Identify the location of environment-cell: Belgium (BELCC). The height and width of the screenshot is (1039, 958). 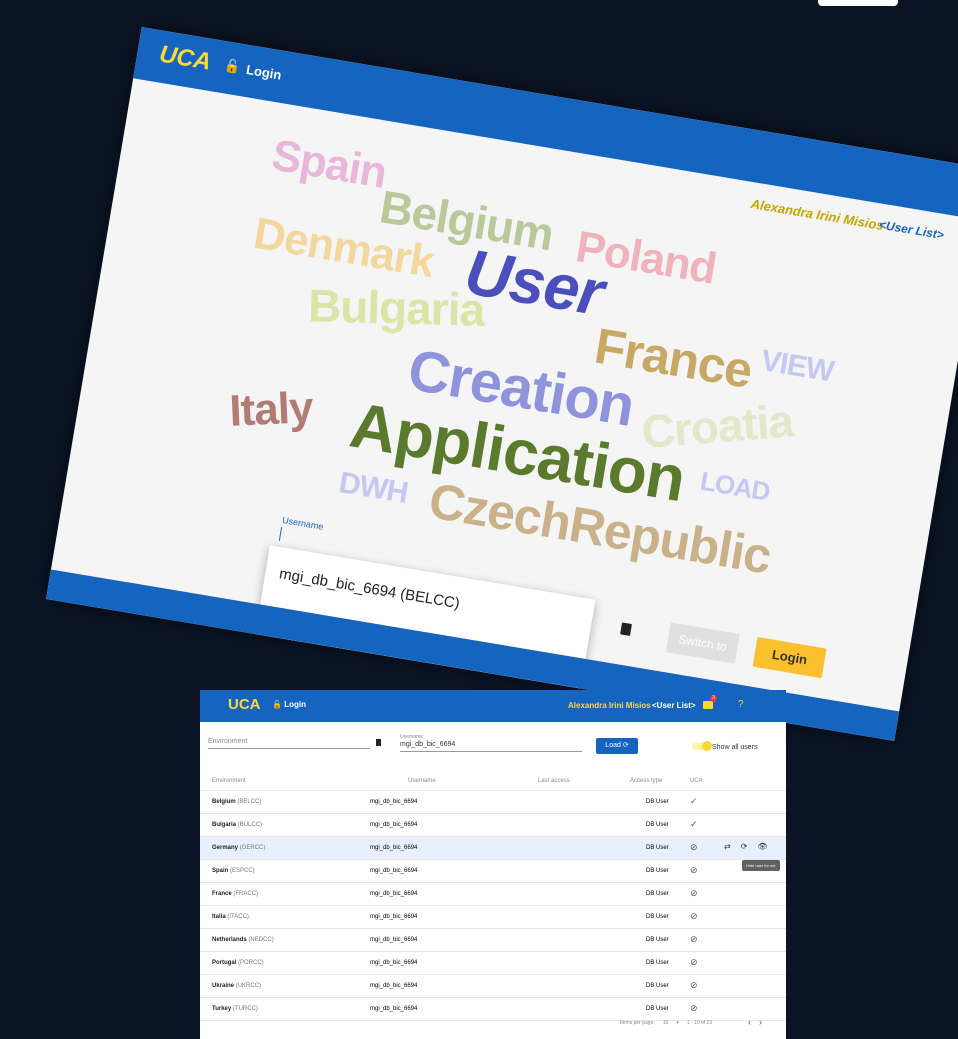
(236, 802).